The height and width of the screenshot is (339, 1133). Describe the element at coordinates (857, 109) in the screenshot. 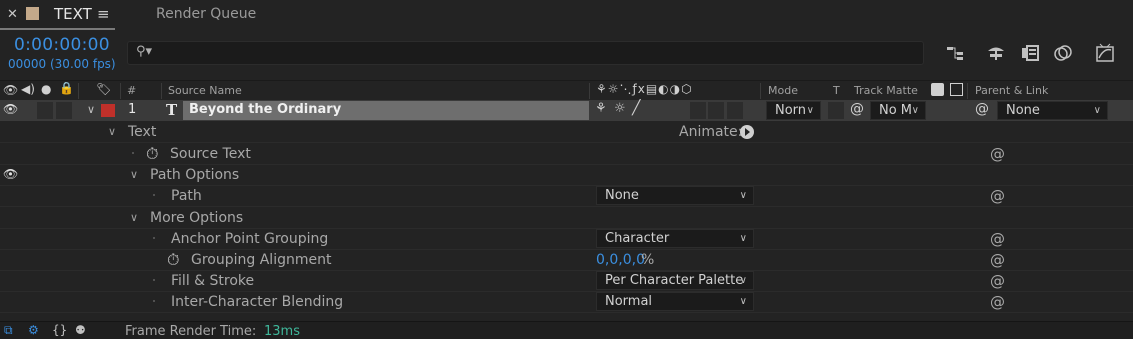

I see `track-matte-pickwhip-icon: @` at that location.